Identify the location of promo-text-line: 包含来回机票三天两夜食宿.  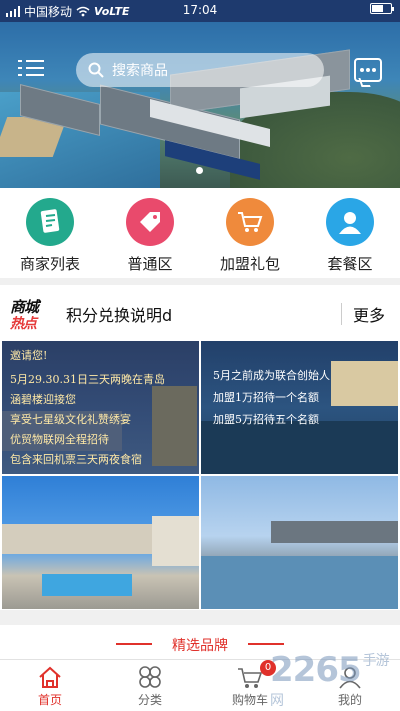
(76, 459).